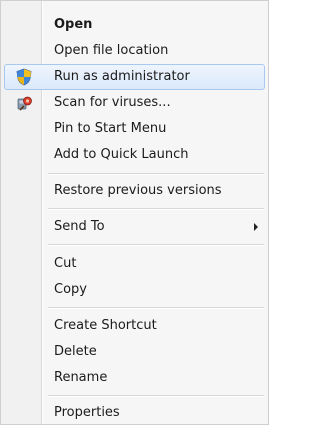 The height and width of the screenshot is (426, 320). Describe the element at coordinates (122, 76) in the screenshot. I see `menu-item-label: Run as administrator` at that location.